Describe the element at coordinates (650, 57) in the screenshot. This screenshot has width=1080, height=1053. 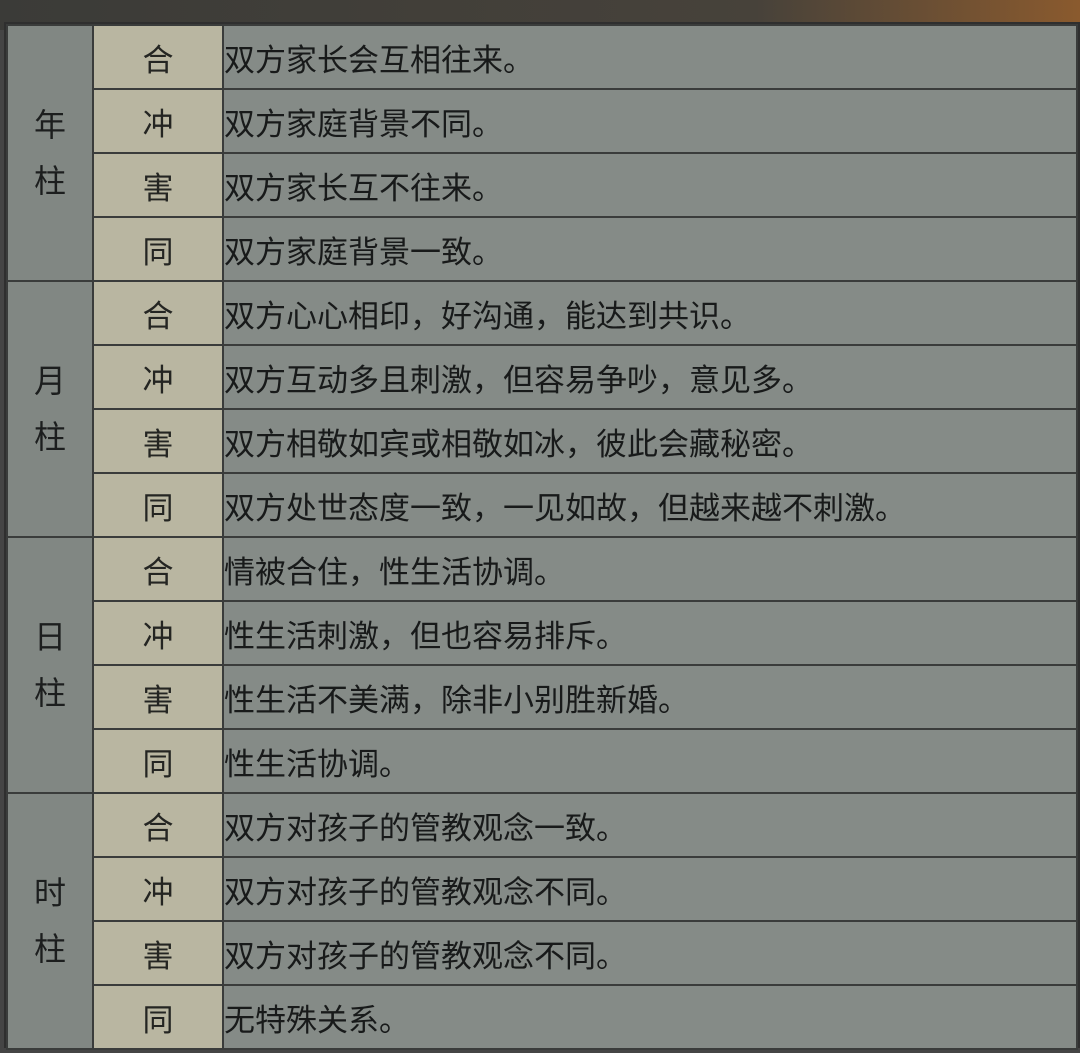
I see `description-cell: 双方家长会互相往来。` at that location.